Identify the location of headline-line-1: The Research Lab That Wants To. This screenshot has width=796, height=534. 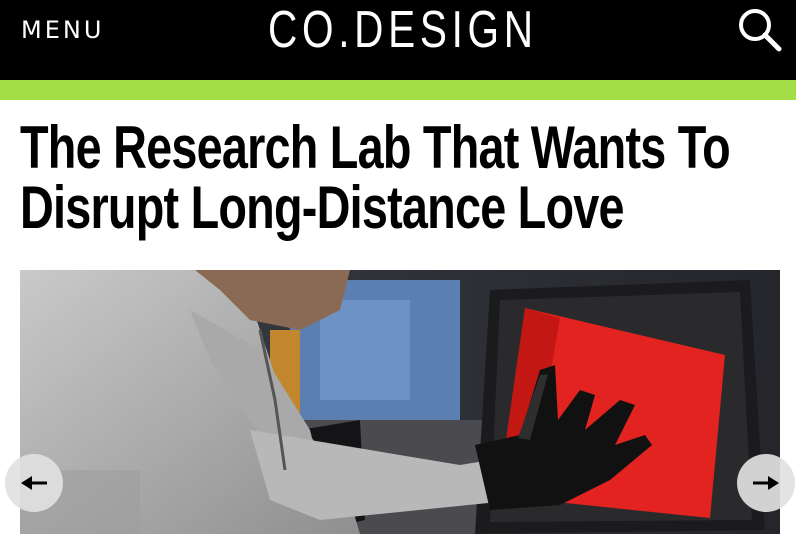
(375, 147).